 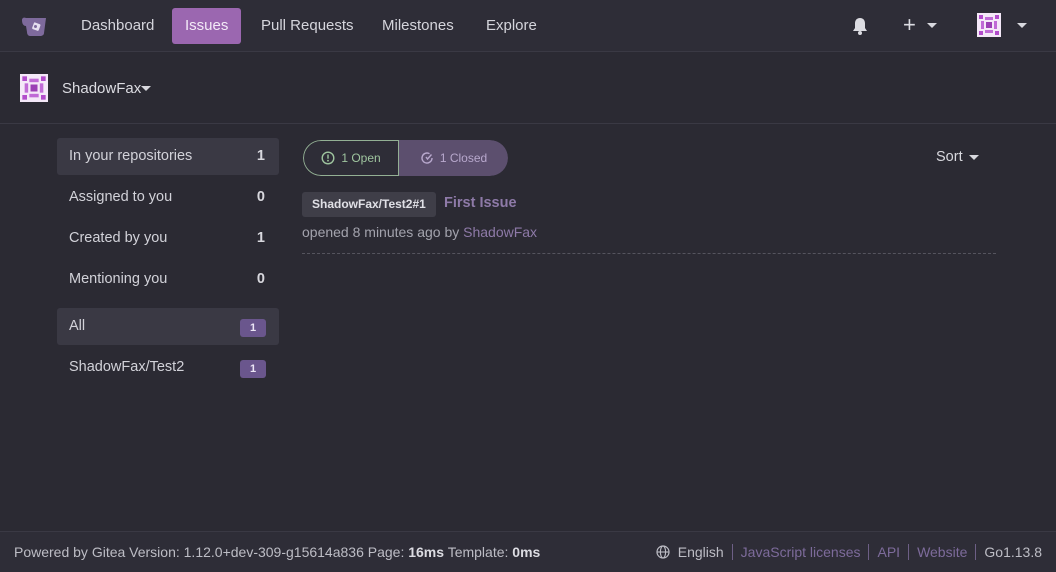 What do you see at coordinates (418, 26) in the screenshot?
I see `nav-milestones: Milestones` at bounding box center [418, 26].